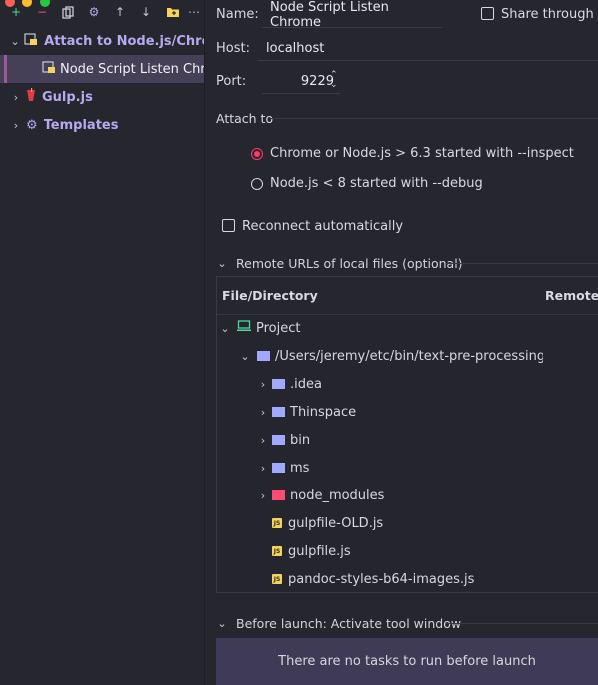  I want to click on port-field: 9229, so click(301, 81).